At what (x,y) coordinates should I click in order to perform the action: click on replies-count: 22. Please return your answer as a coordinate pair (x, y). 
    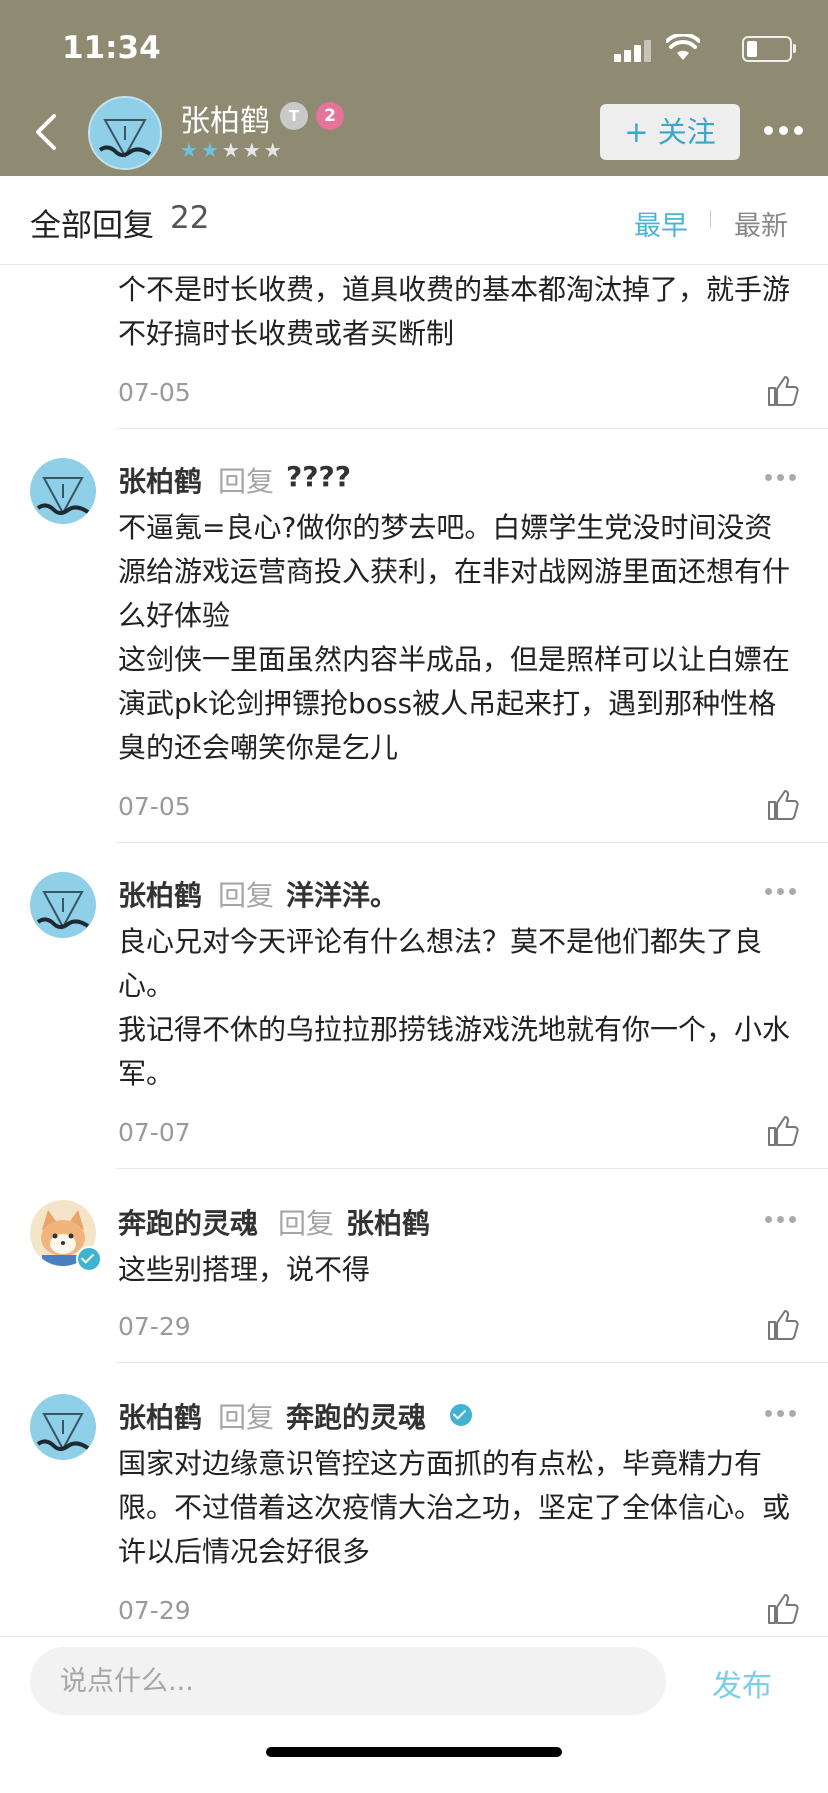
    Looking at the image, I should click on (190, 218).